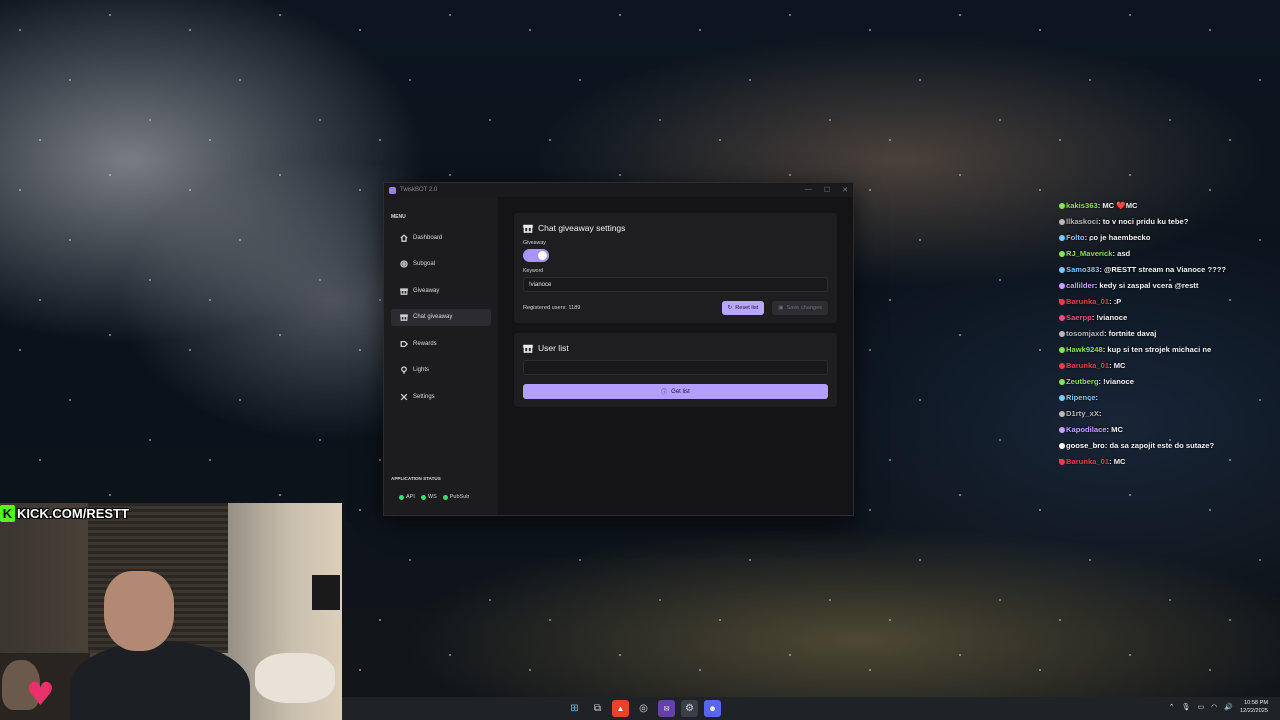 This screenshot has width=1280, height=720. Describe the element at coordinates (1082, 221) in the screenshot. I see `chat-username: llkaskoci` at that location.